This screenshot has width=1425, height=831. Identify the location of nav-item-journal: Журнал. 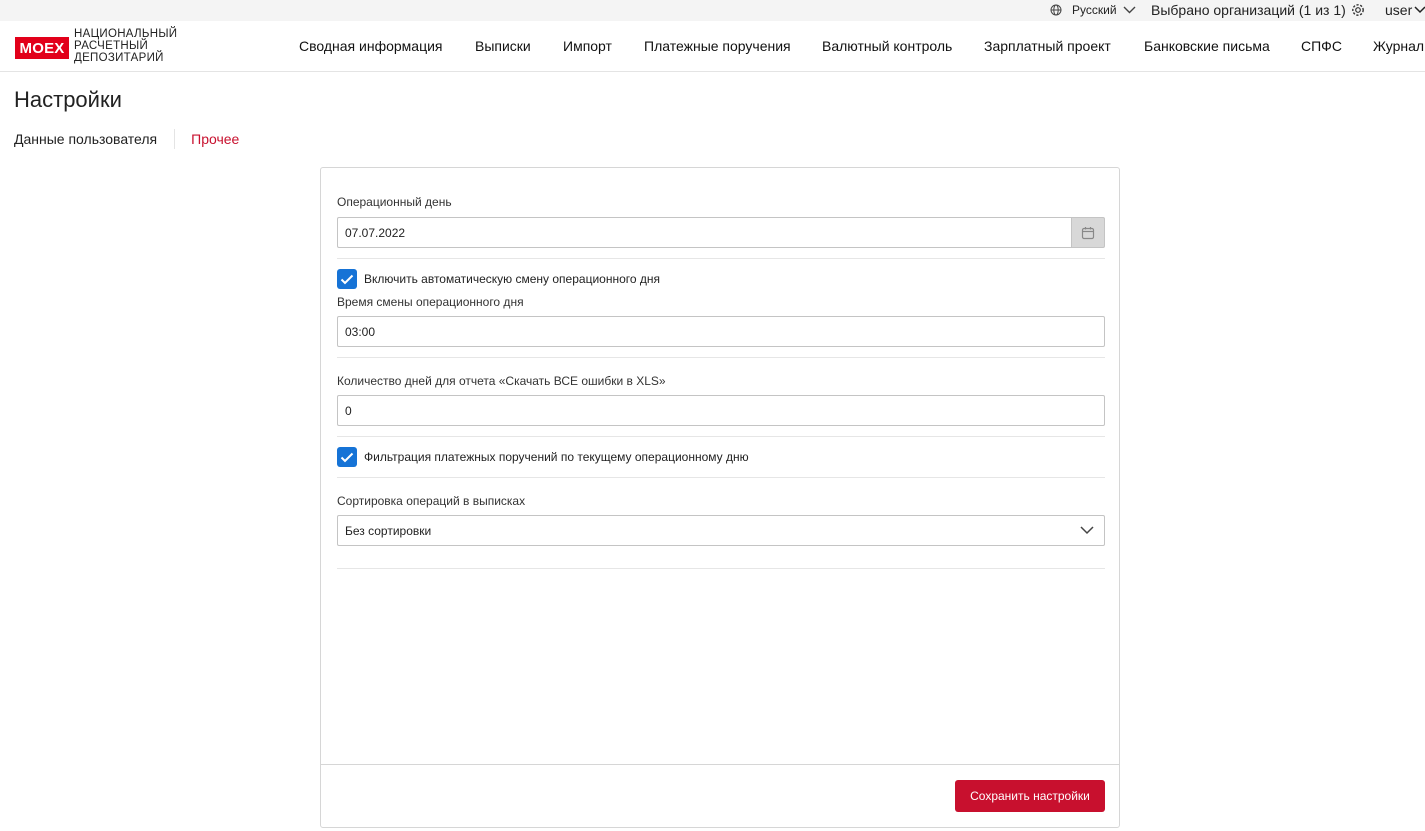
(1398, 46).